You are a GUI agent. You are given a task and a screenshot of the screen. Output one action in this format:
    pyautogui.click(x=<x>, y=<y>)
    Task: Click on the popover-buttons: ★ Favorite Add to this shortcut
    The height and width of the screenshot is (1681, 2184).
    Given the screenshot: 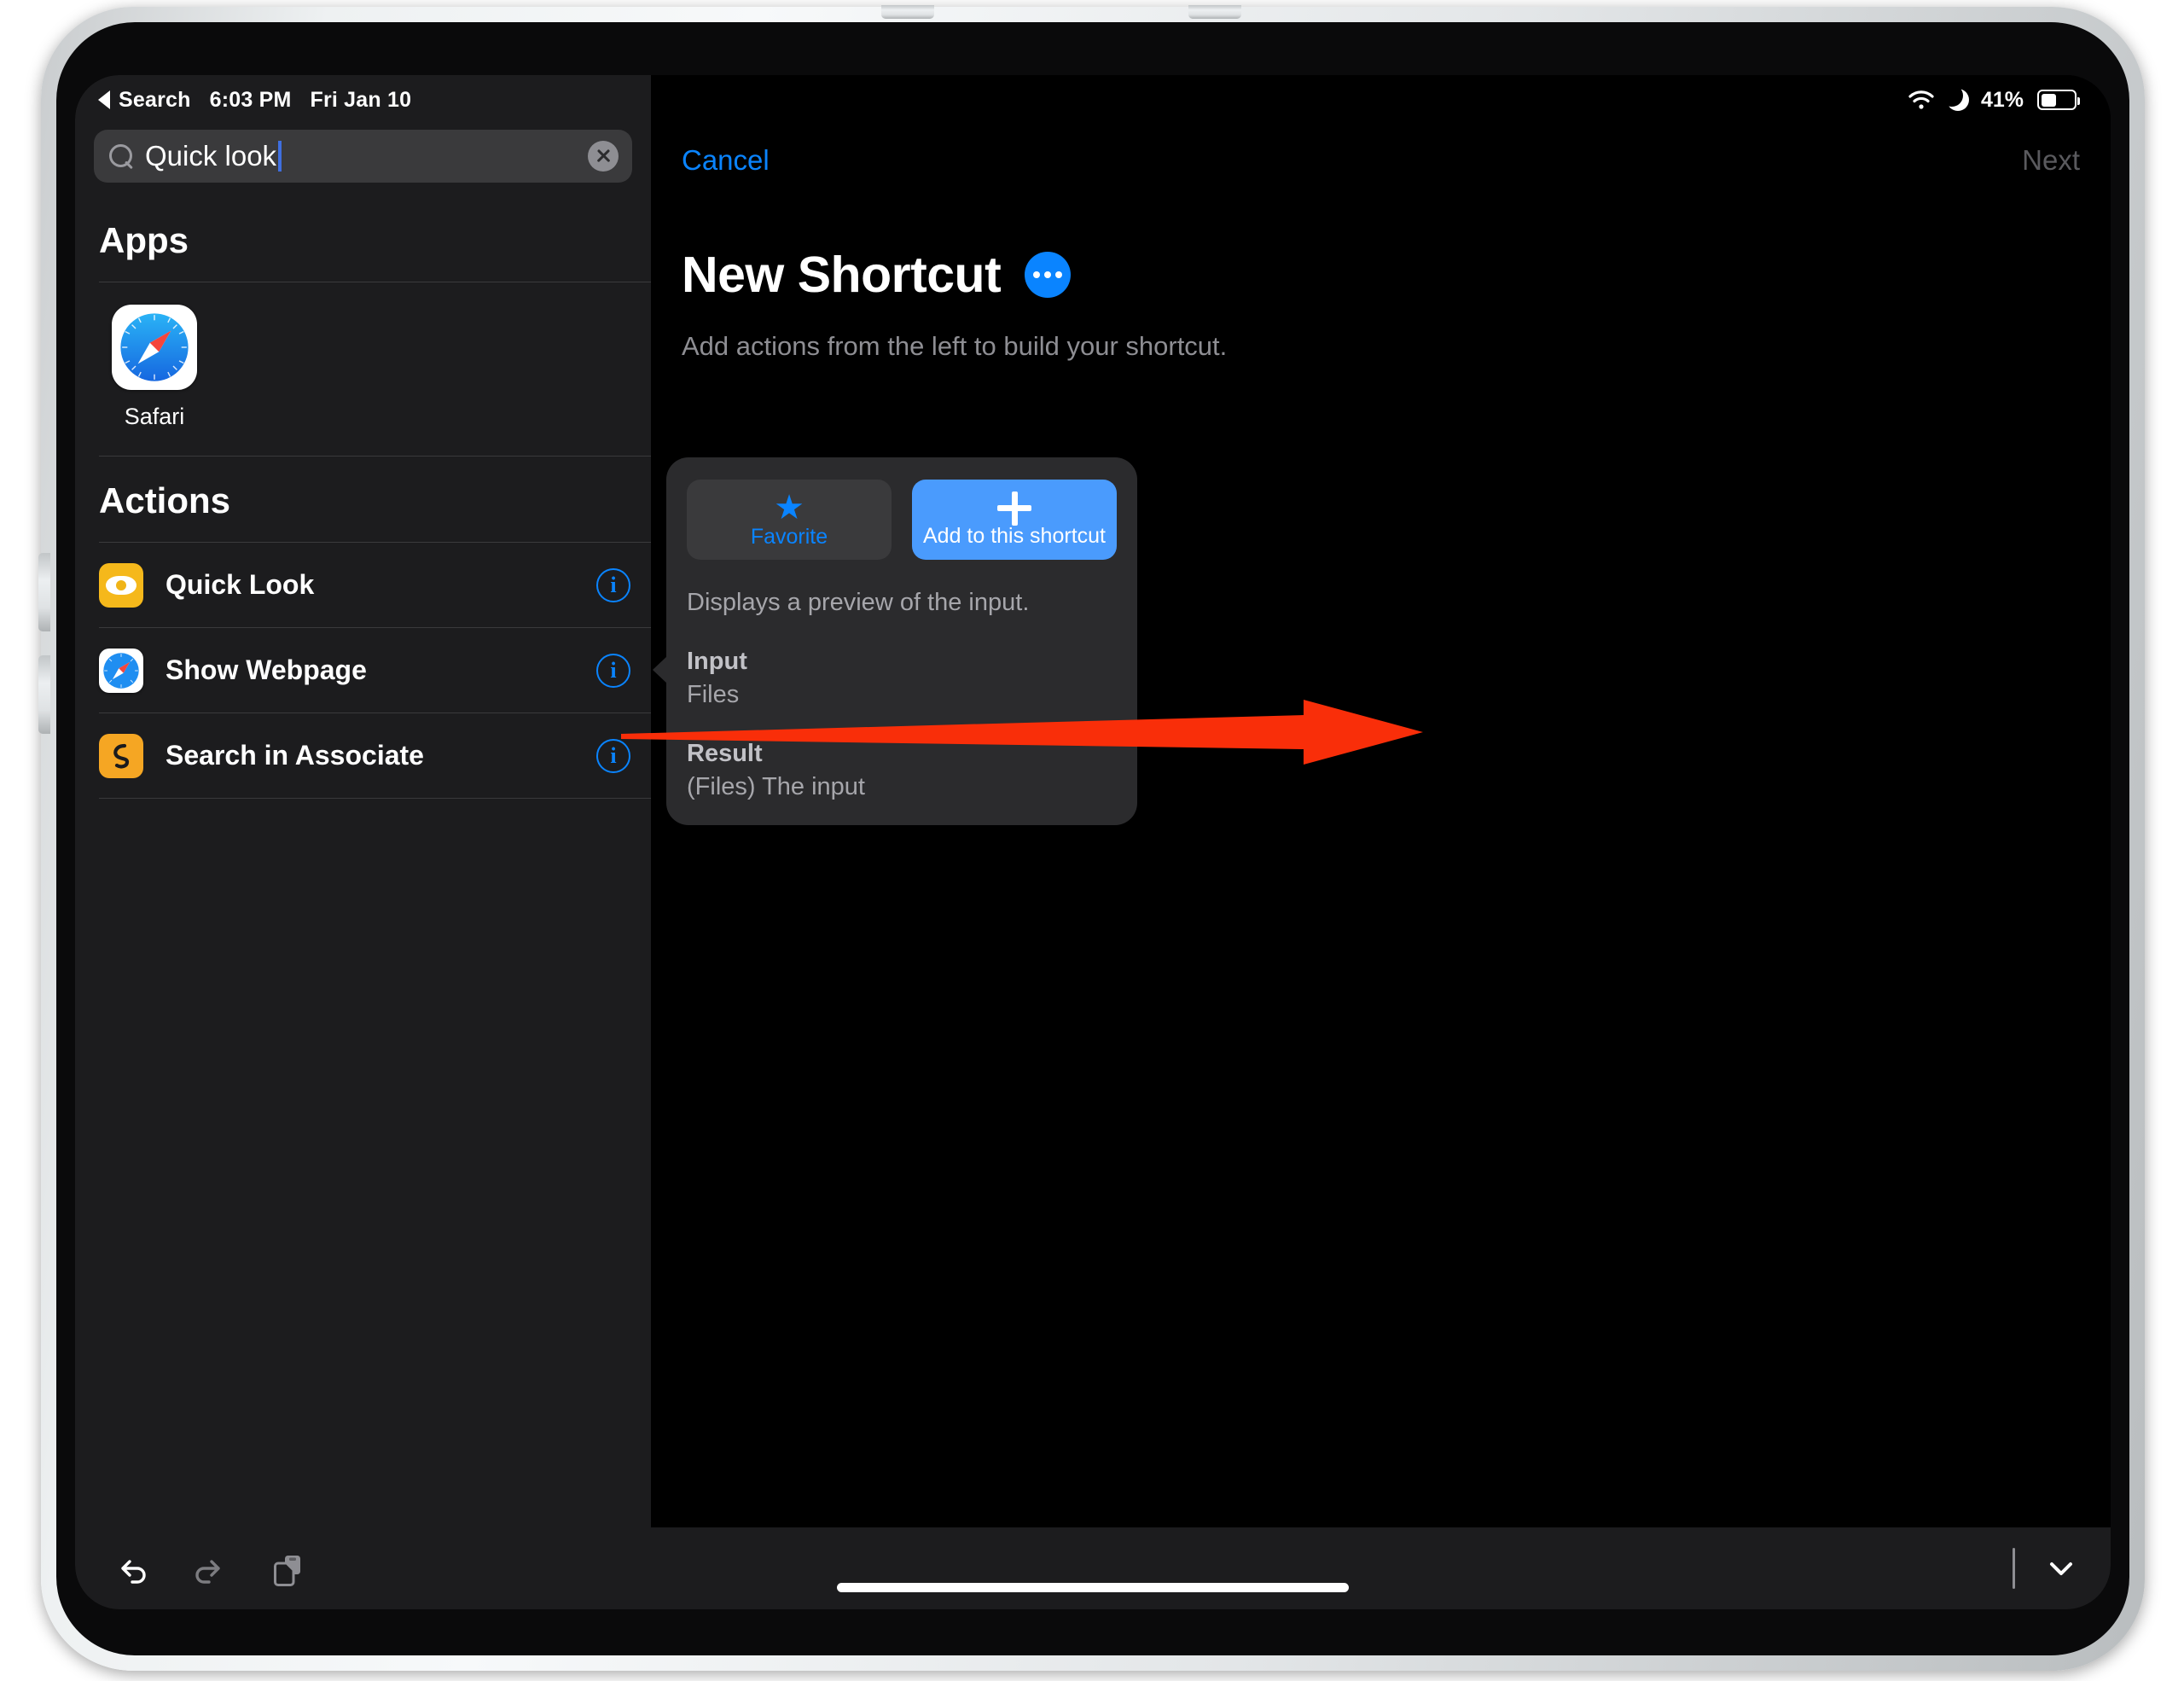 What is the action you would take?
    pyautogui.click(x=902, y=520)
    